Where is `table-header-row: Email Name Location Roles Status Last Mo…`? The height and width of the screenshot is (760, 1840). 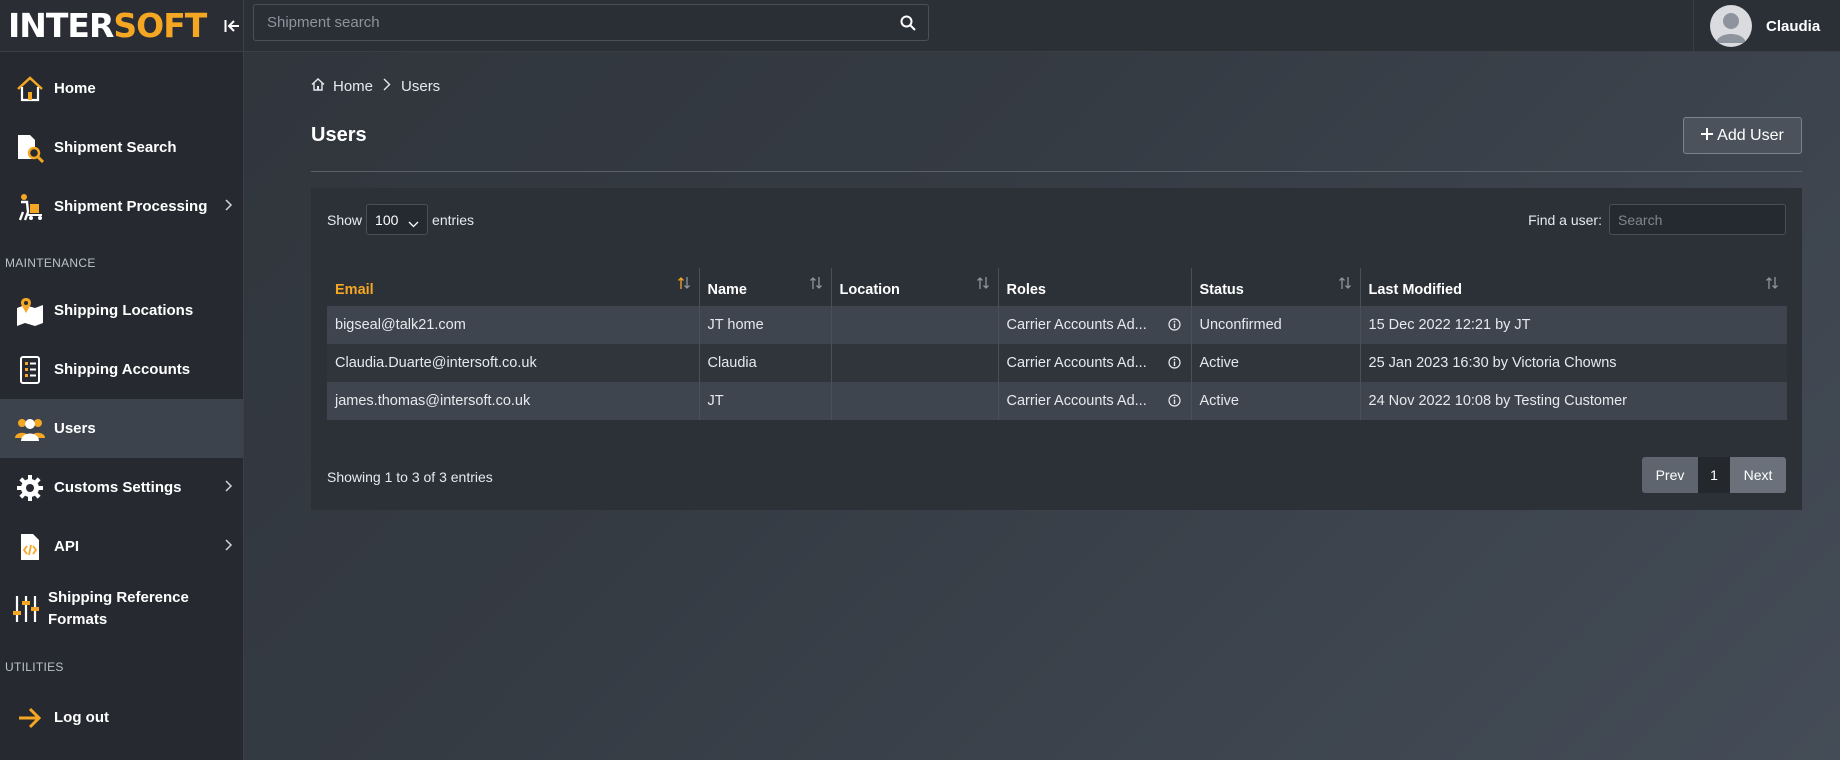
table-header-row: Email Name Location Roles Status Last Mo… is located at coordinates (1057, 287).